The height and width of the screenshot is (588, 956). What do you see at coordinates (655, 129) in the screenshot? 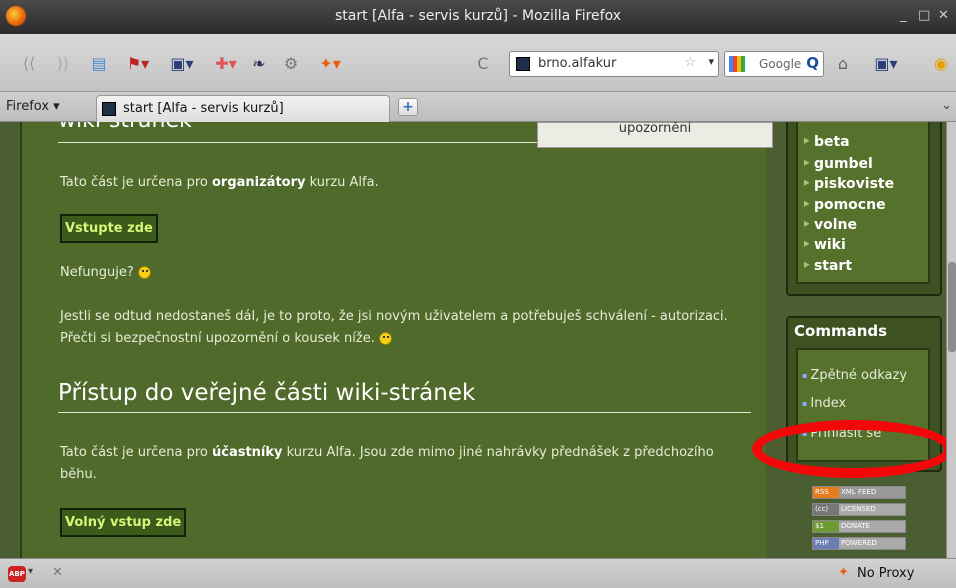
I see `notice-text: upozornění` at bounding box center [655, 129].